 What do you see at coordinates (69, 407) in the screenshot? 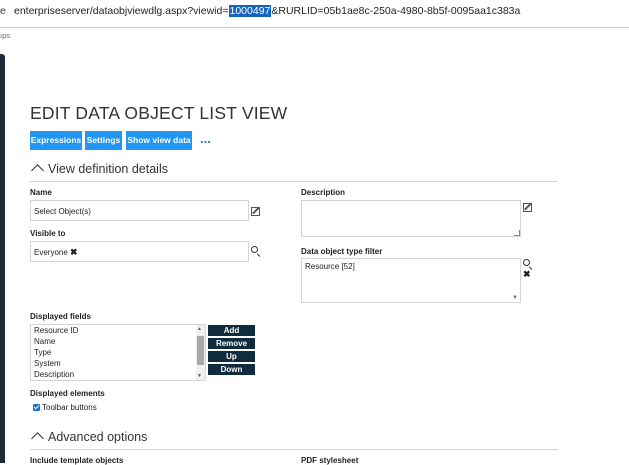
I see `toolbar-buttons-label: Toolbar buttons` at bounding box center [69, 407].